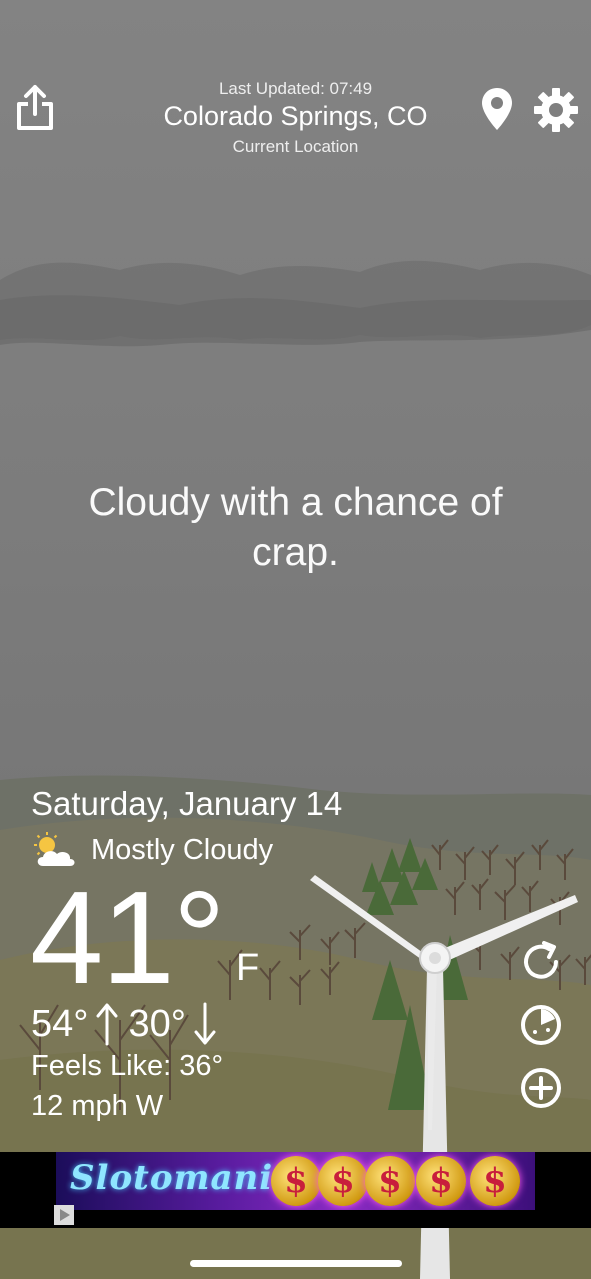  I want to click on add-circle-icon, so click(541, 1088).